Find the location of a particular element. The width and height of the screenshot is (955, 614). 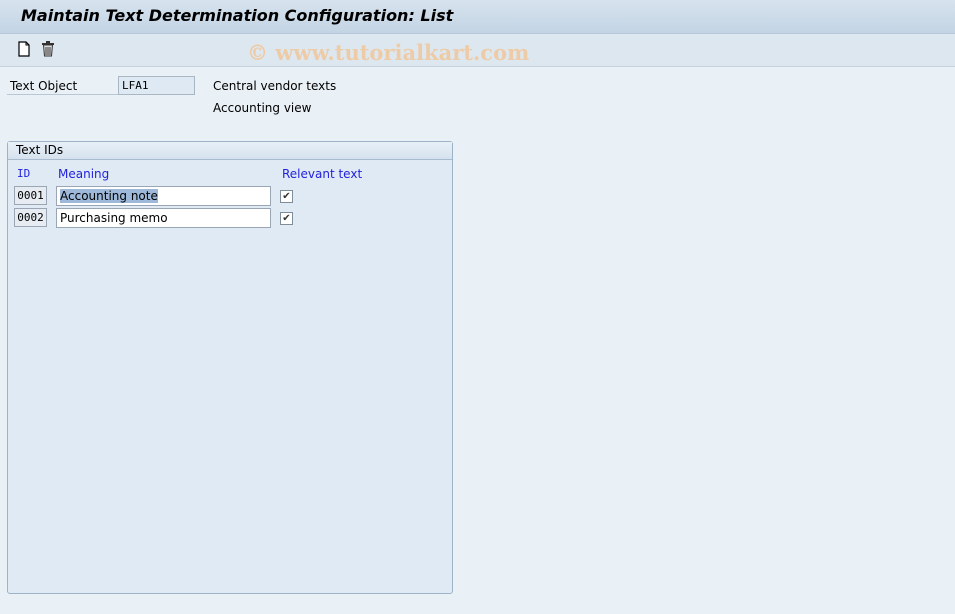

id-cell: 0001 is located at coordinates (30, 195).